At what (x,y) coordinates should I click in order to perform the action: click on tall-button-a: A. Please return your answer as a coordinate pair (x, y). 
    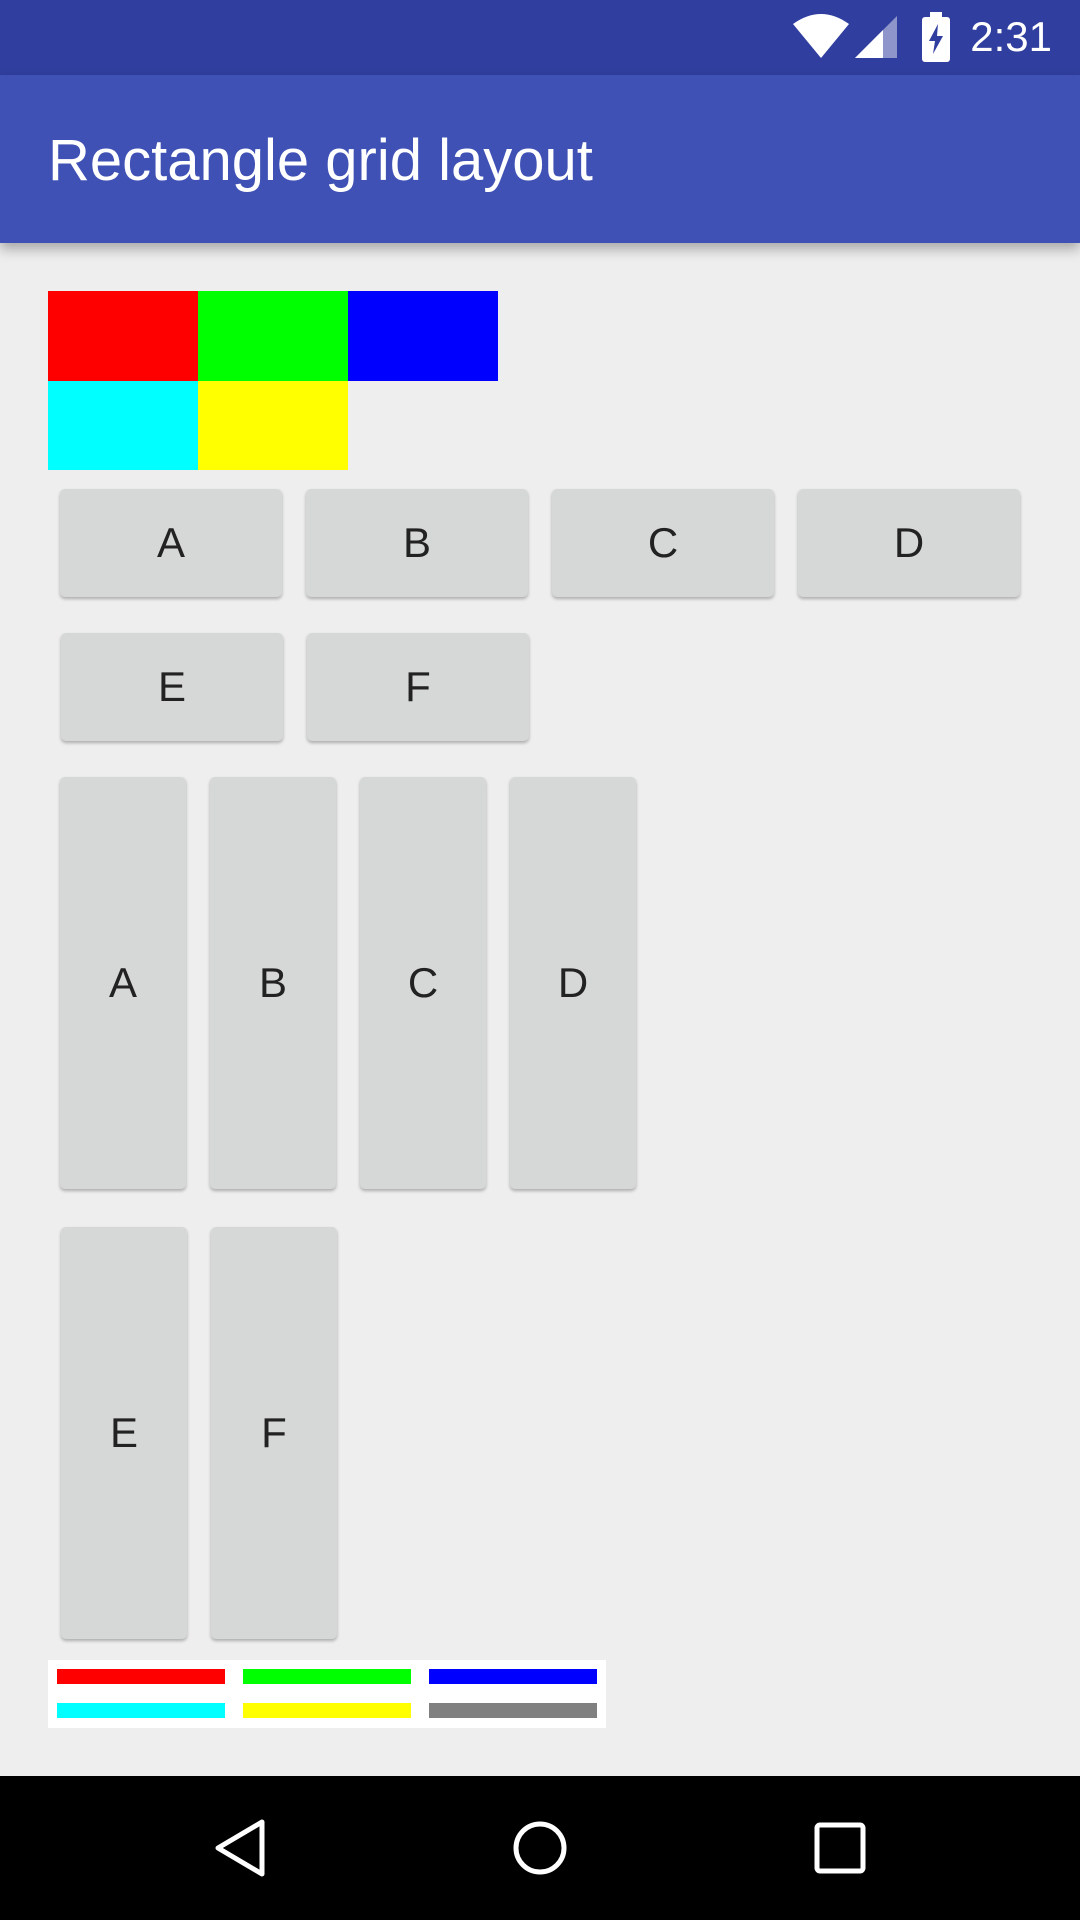
    Looking at the image, I should click on (123, 983).